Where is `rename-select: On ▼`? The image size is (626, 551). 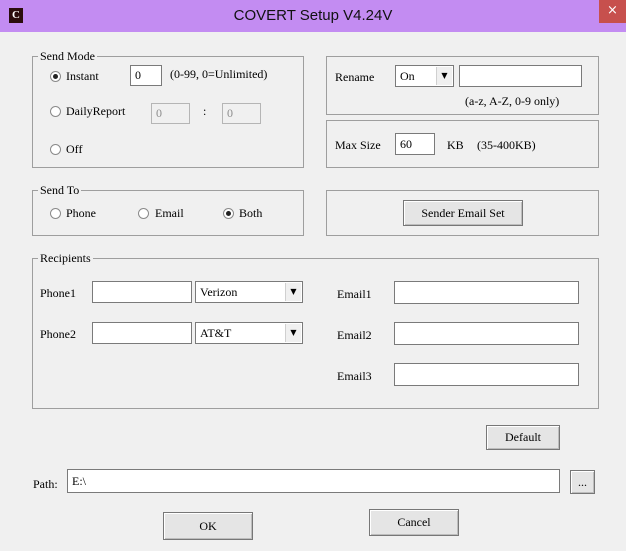 rename-select: On ▼ is located at coordinates (424, 76).